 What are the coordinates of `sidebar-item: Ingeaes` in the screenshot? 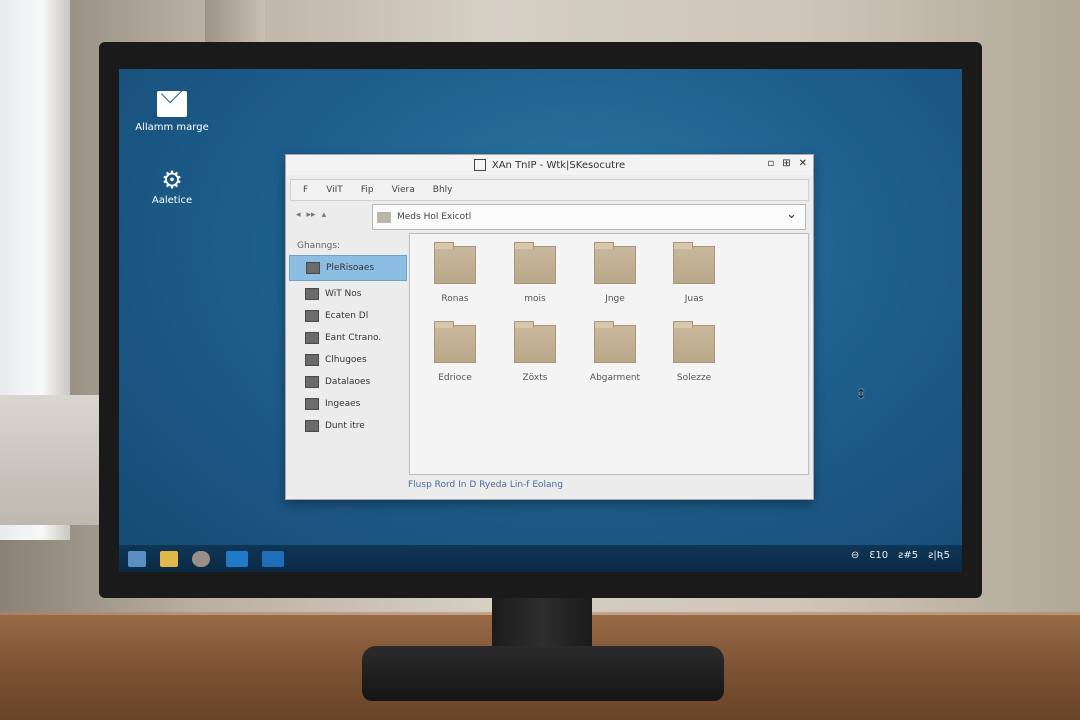 It's located at (348, 404).